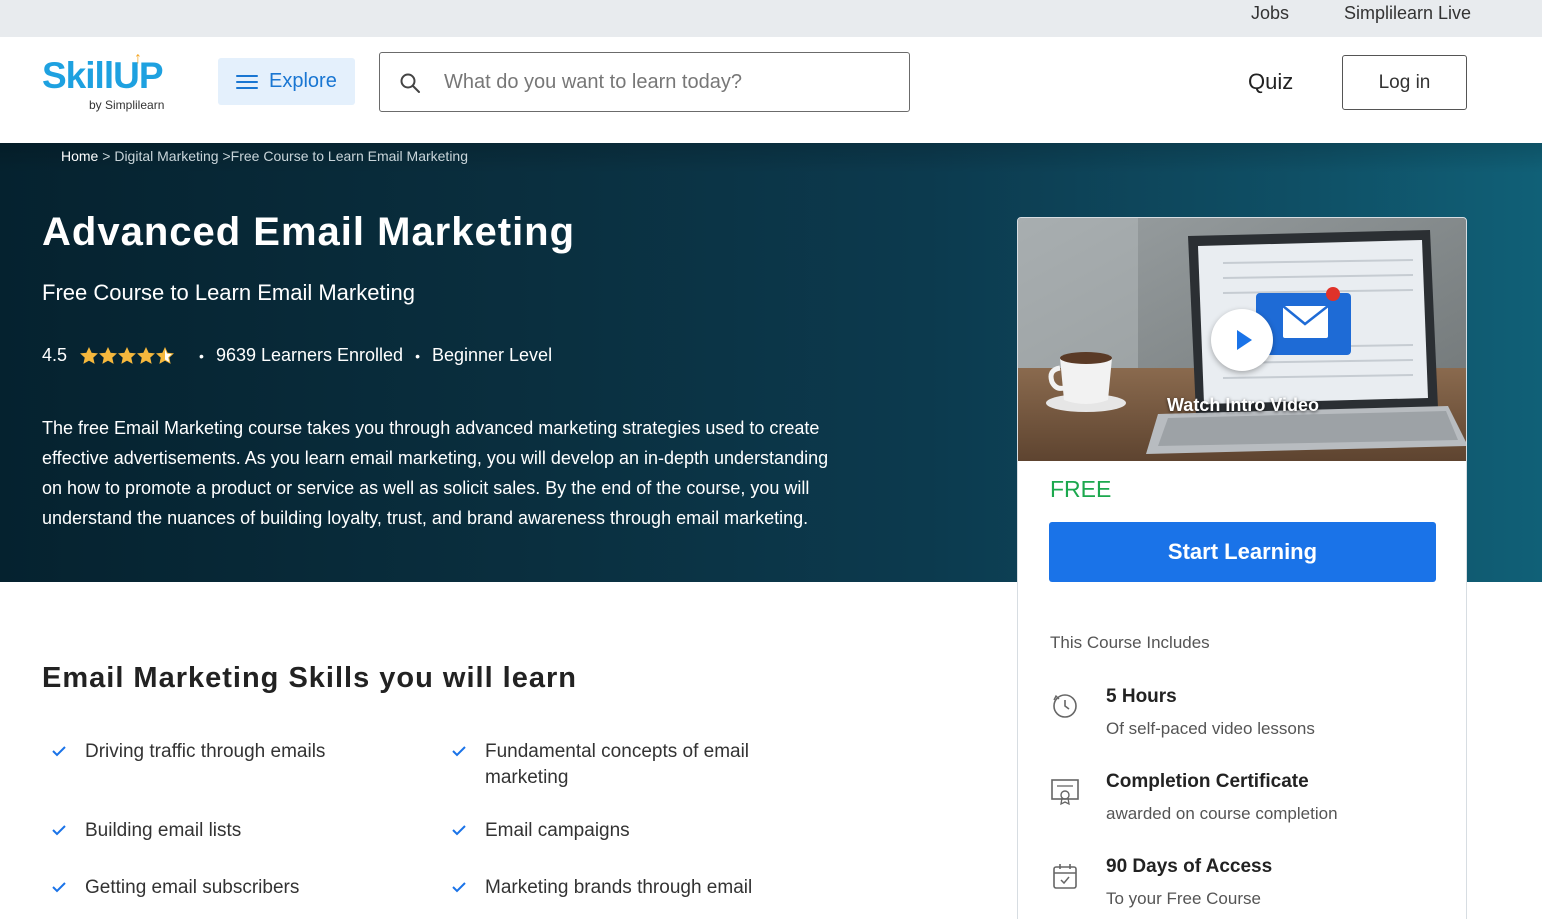 The width and height of the screenshot is (1542, 919). What do you see at coordinates (1130, 642) in the screenshot?
I see `includes-heading: This Course Includes` at bounding box center [1130, 642].